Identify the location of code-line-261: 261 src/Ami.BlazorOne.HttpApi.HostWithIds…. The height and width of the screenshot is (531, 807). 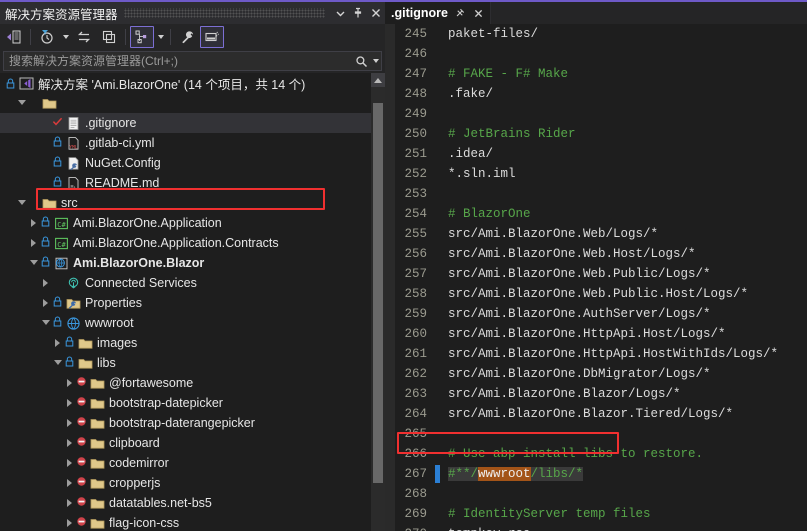
(596, 354).